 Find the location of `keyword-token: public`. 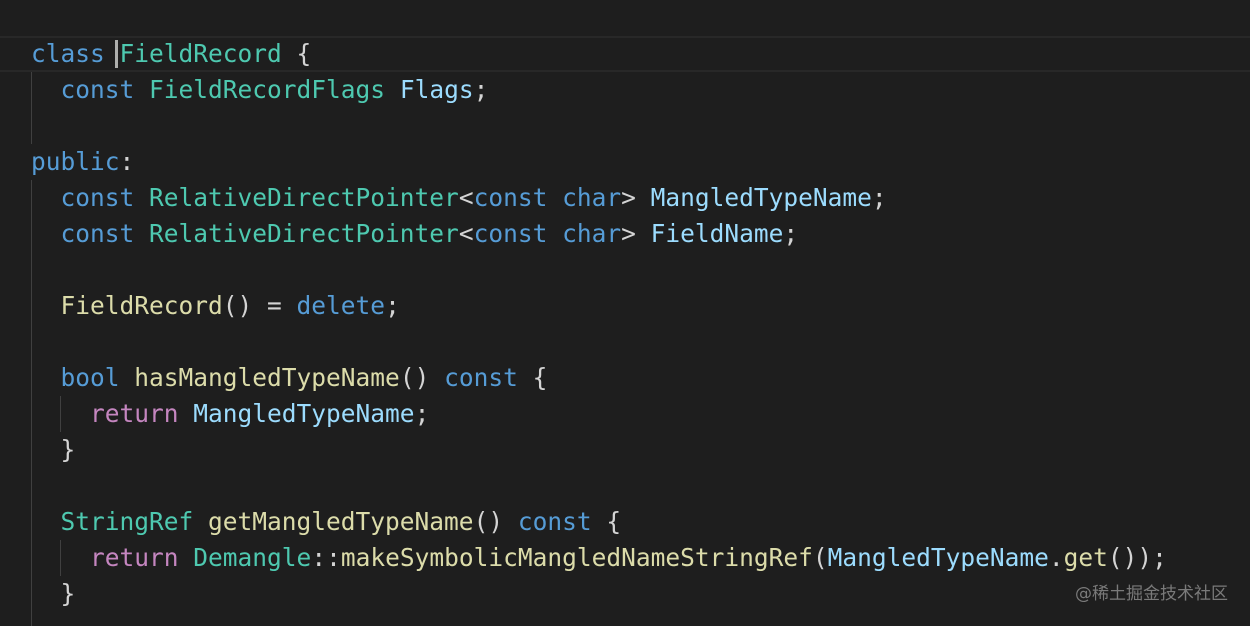

keyword-token: public is located at coordinates (75, 161).